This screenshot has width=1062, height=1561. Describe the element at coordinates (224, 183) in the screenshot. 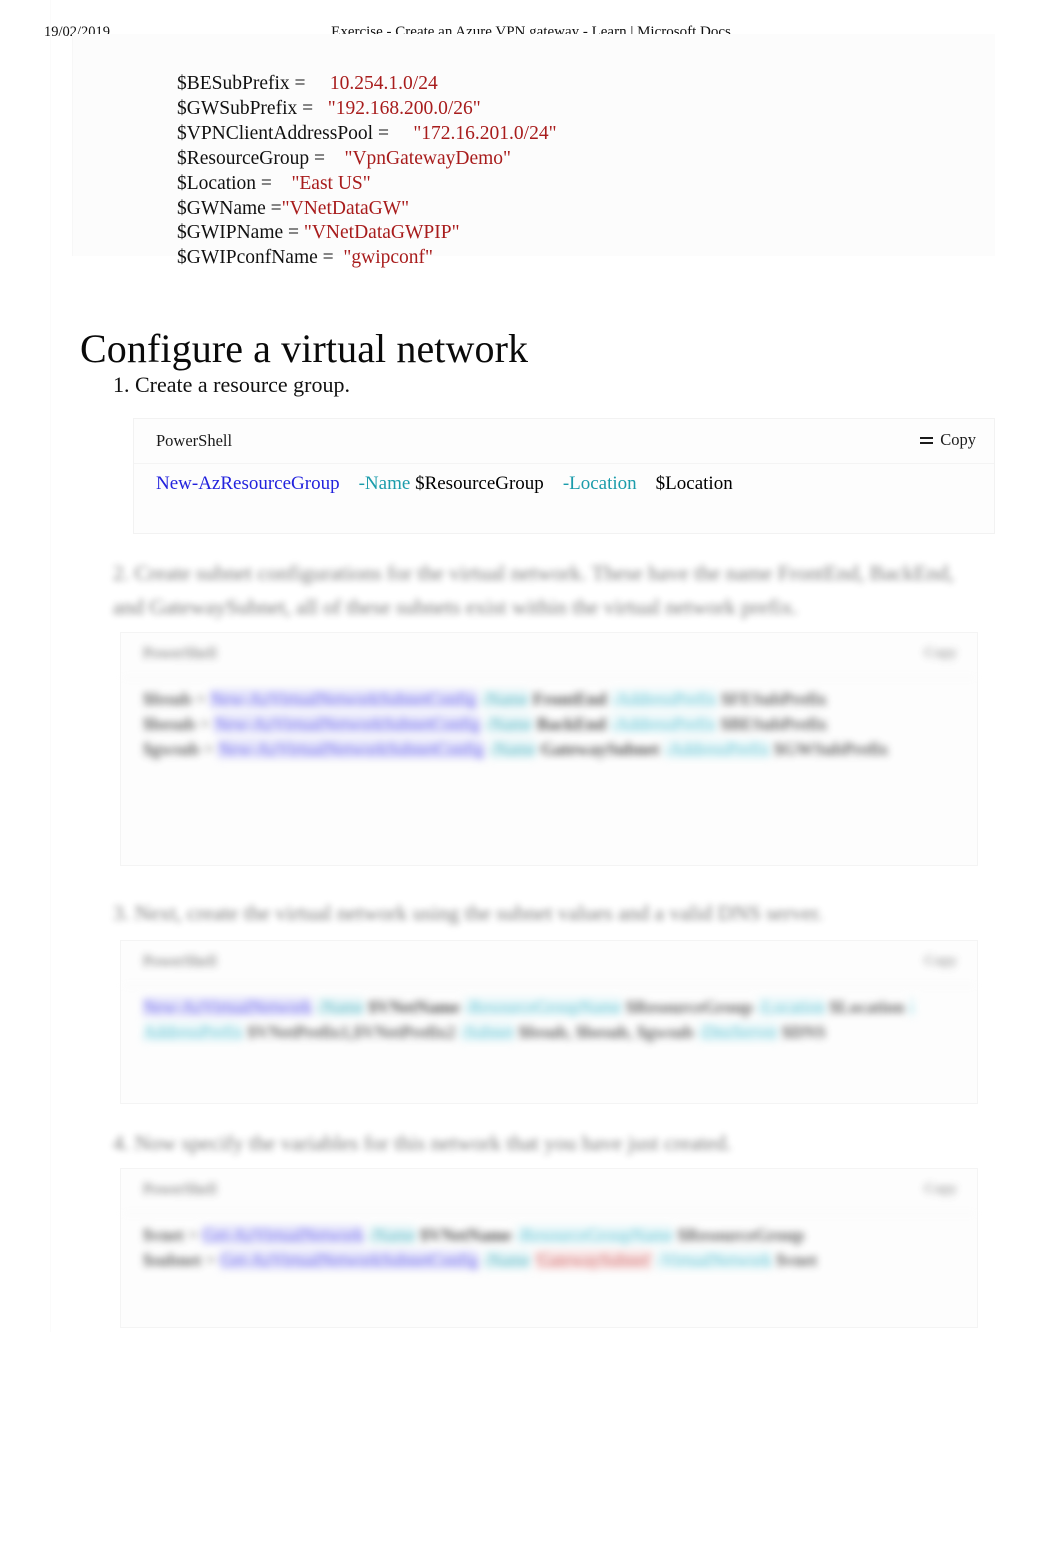

I see `var-name: $Location =` at that location.